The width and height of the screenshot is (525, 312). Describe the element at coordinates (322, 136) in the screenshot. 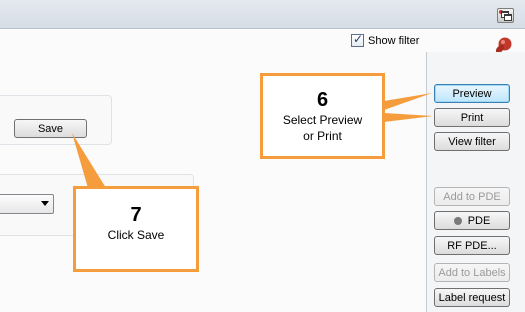

I see `callout-6-line2: or Print` at that location.